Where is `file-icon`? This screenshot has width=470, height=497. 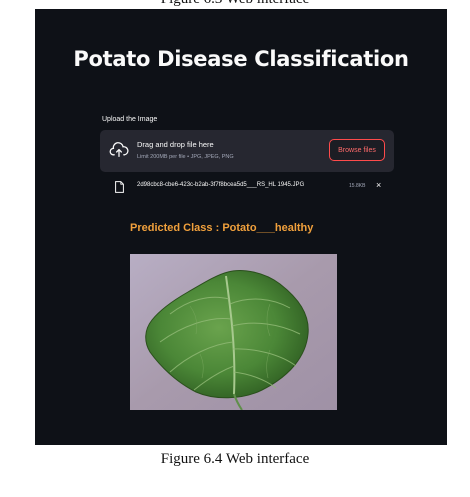
file-icon is located at coordinates (119, 187).